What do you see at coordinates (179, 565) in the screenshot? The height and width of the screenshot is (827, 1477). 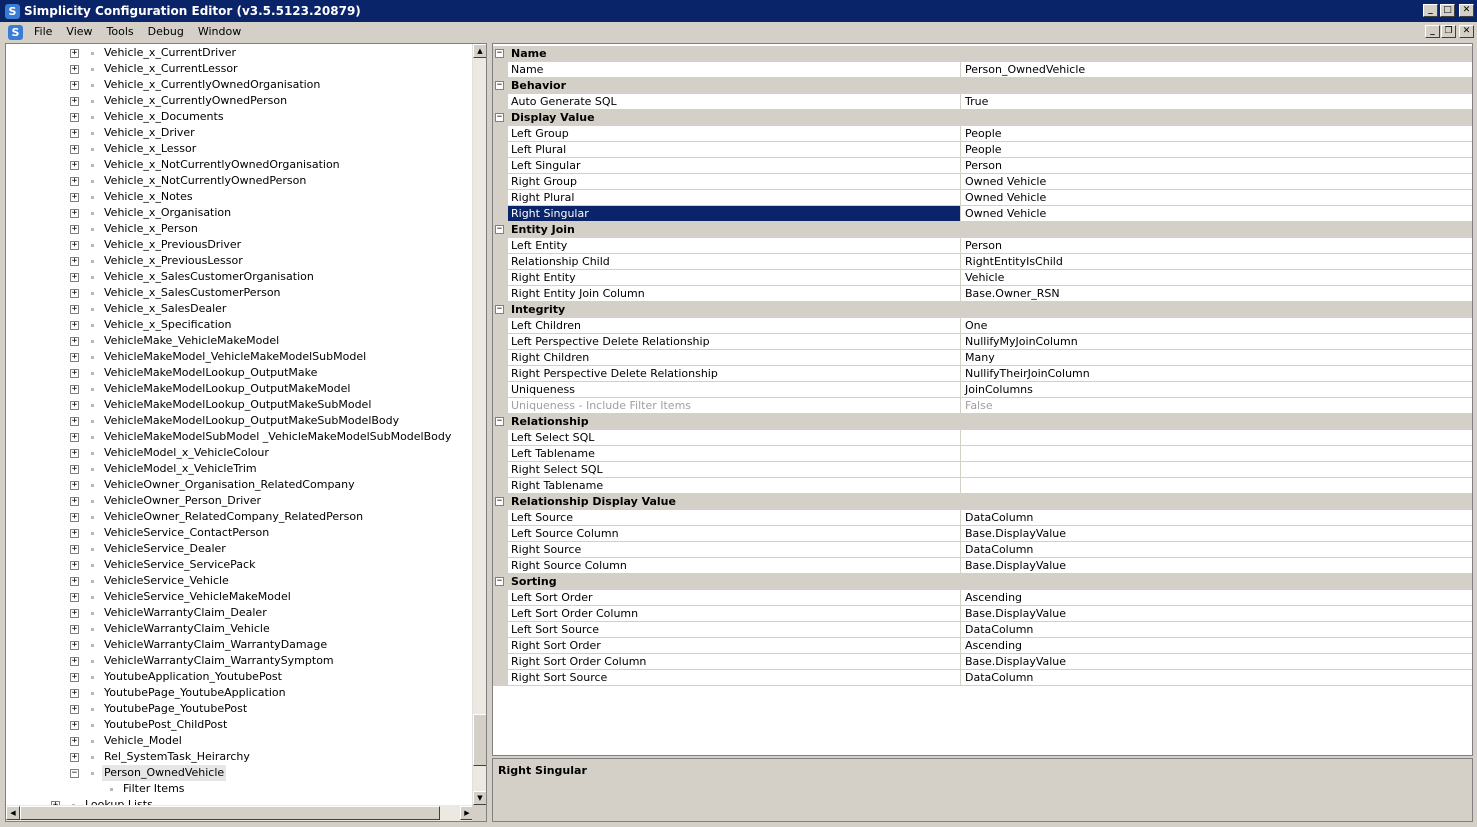 I see `tree-item-label: VehicleService_ServicePack` at bounding box center [179, 565].